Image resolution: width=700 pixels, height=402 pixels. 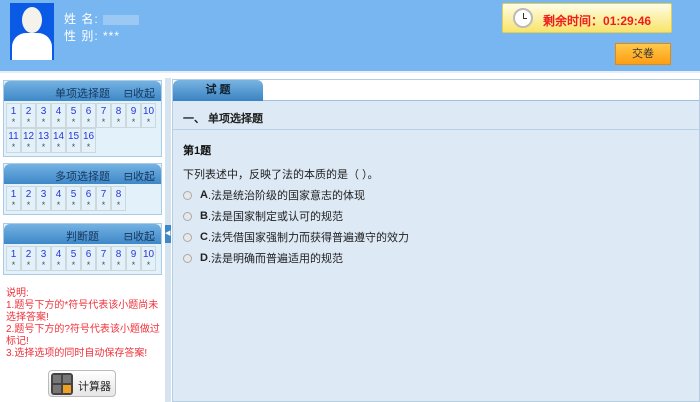 I want to click on option-text: .法是国家制定或认可的规范, so click(x=275, y=217).